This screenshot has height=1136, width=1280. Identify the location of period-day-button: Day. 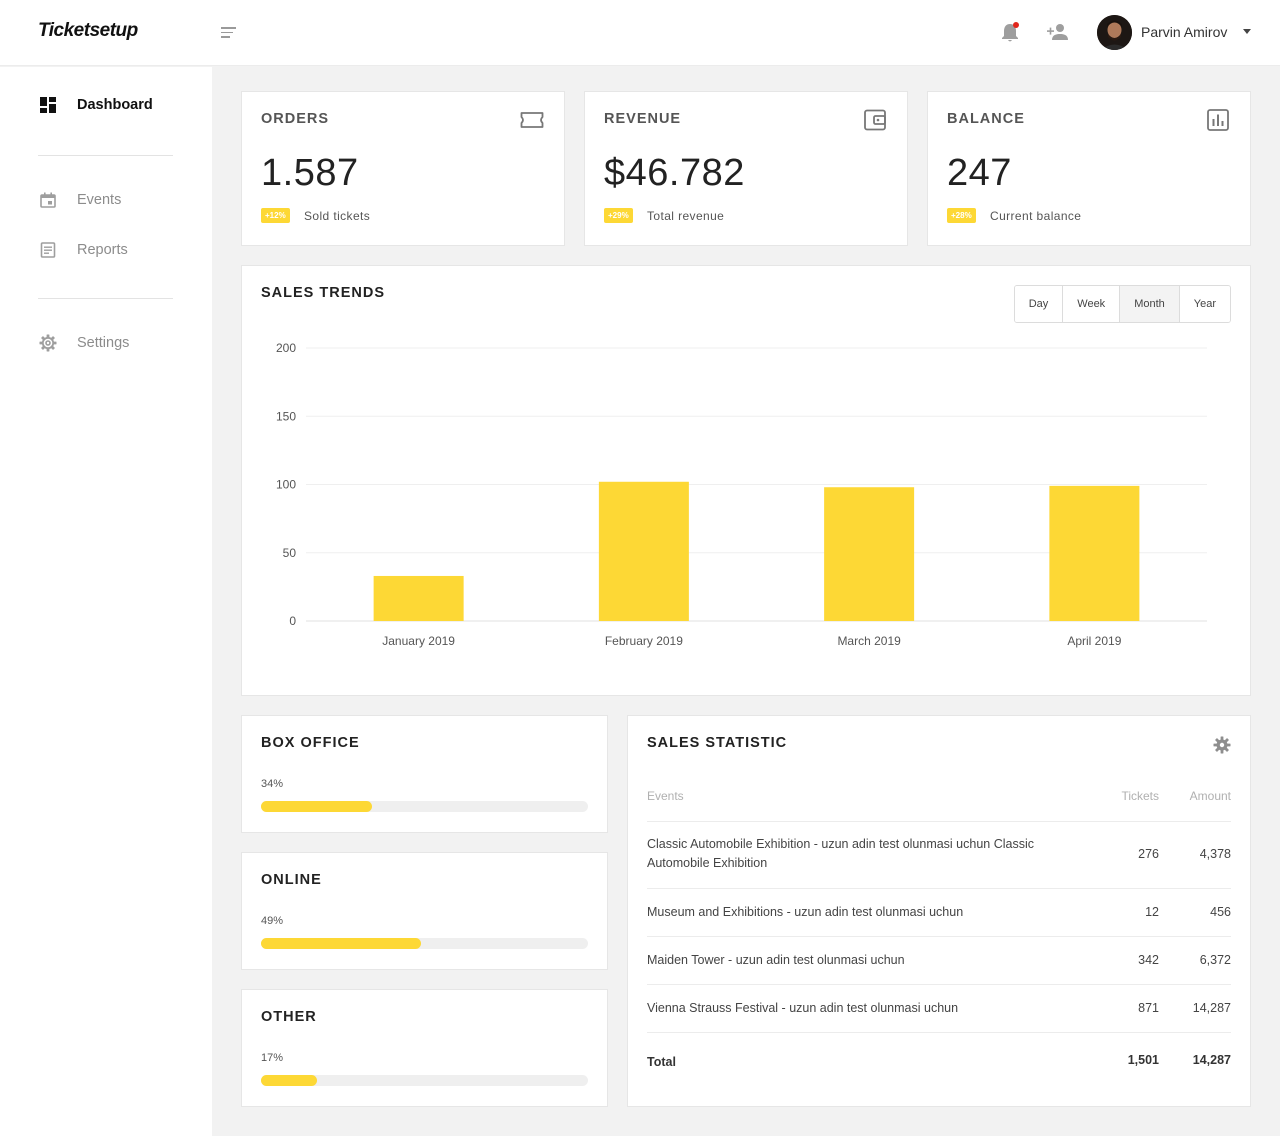
(1039, 304).